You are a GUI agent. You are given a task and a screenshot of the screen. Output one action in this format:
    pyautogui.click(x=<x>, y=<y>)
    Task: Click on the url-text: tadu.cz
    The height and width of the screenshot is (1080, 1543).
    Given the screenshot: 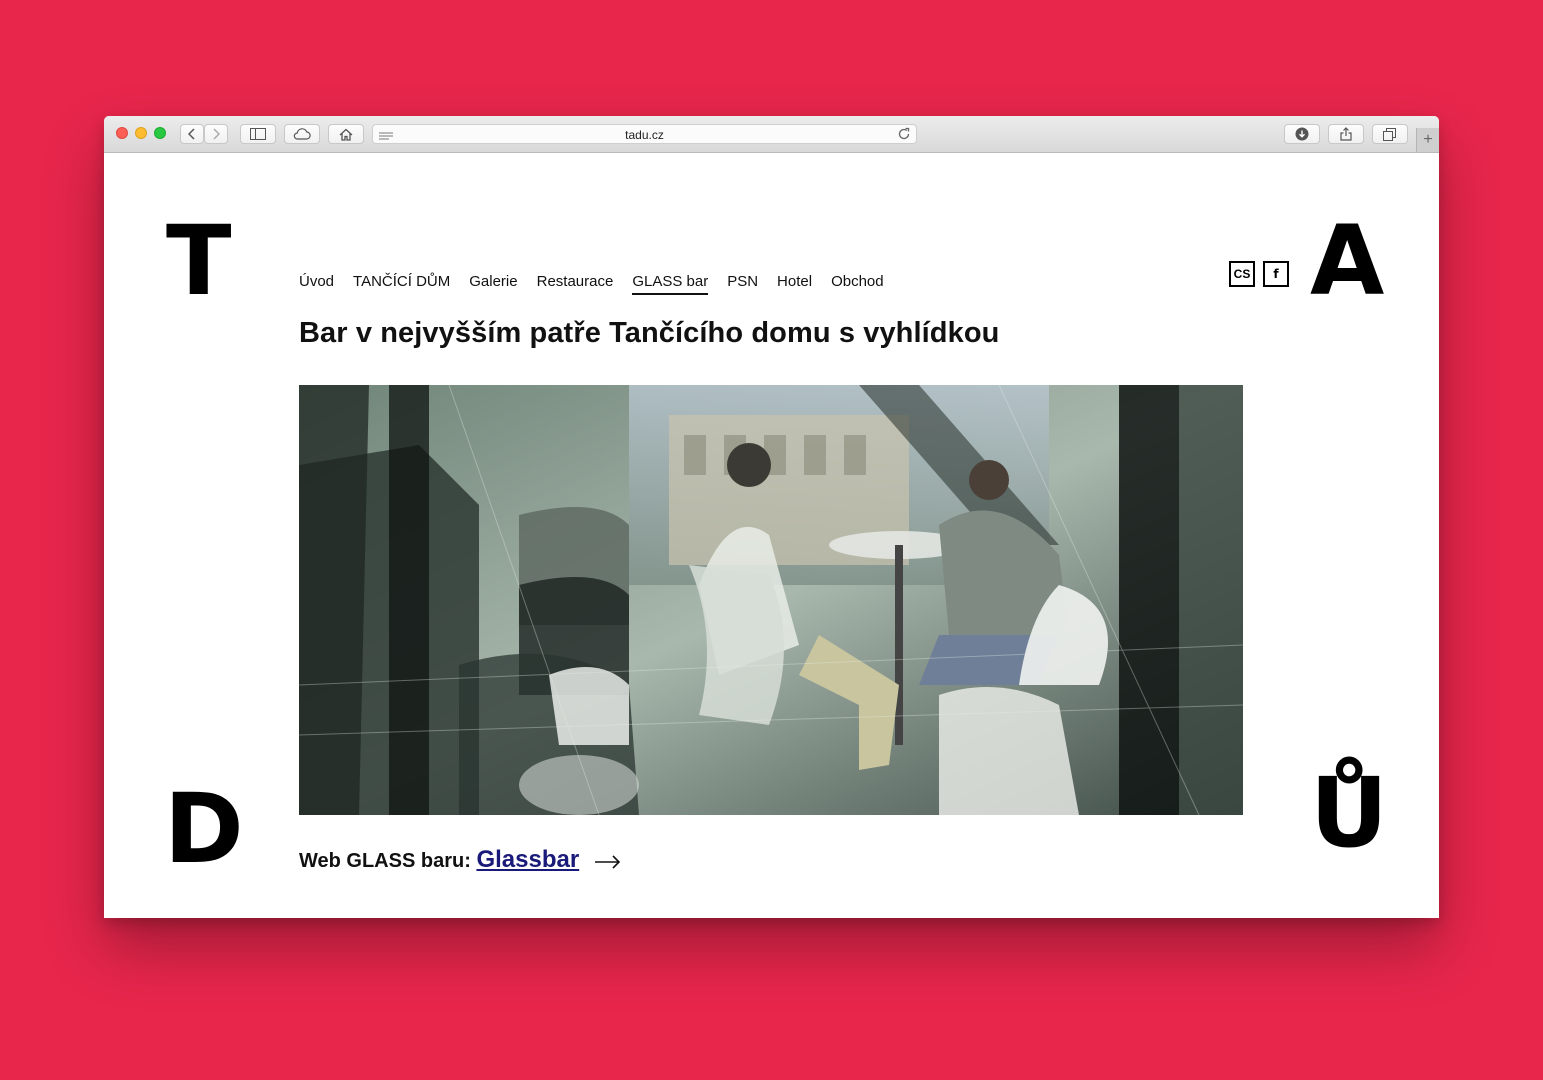 What is the action you would take?
    pyautogui.click(x=644, y=135)
    